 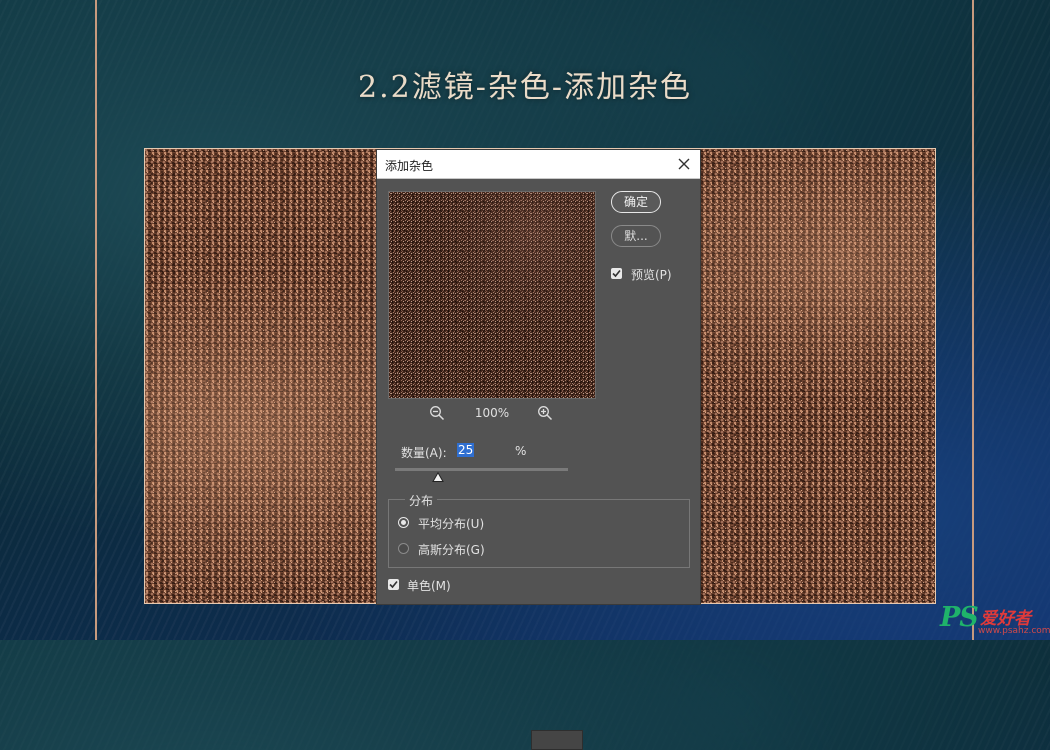 I want to click on monochrome-checkbox, so click(x=393, y=584).